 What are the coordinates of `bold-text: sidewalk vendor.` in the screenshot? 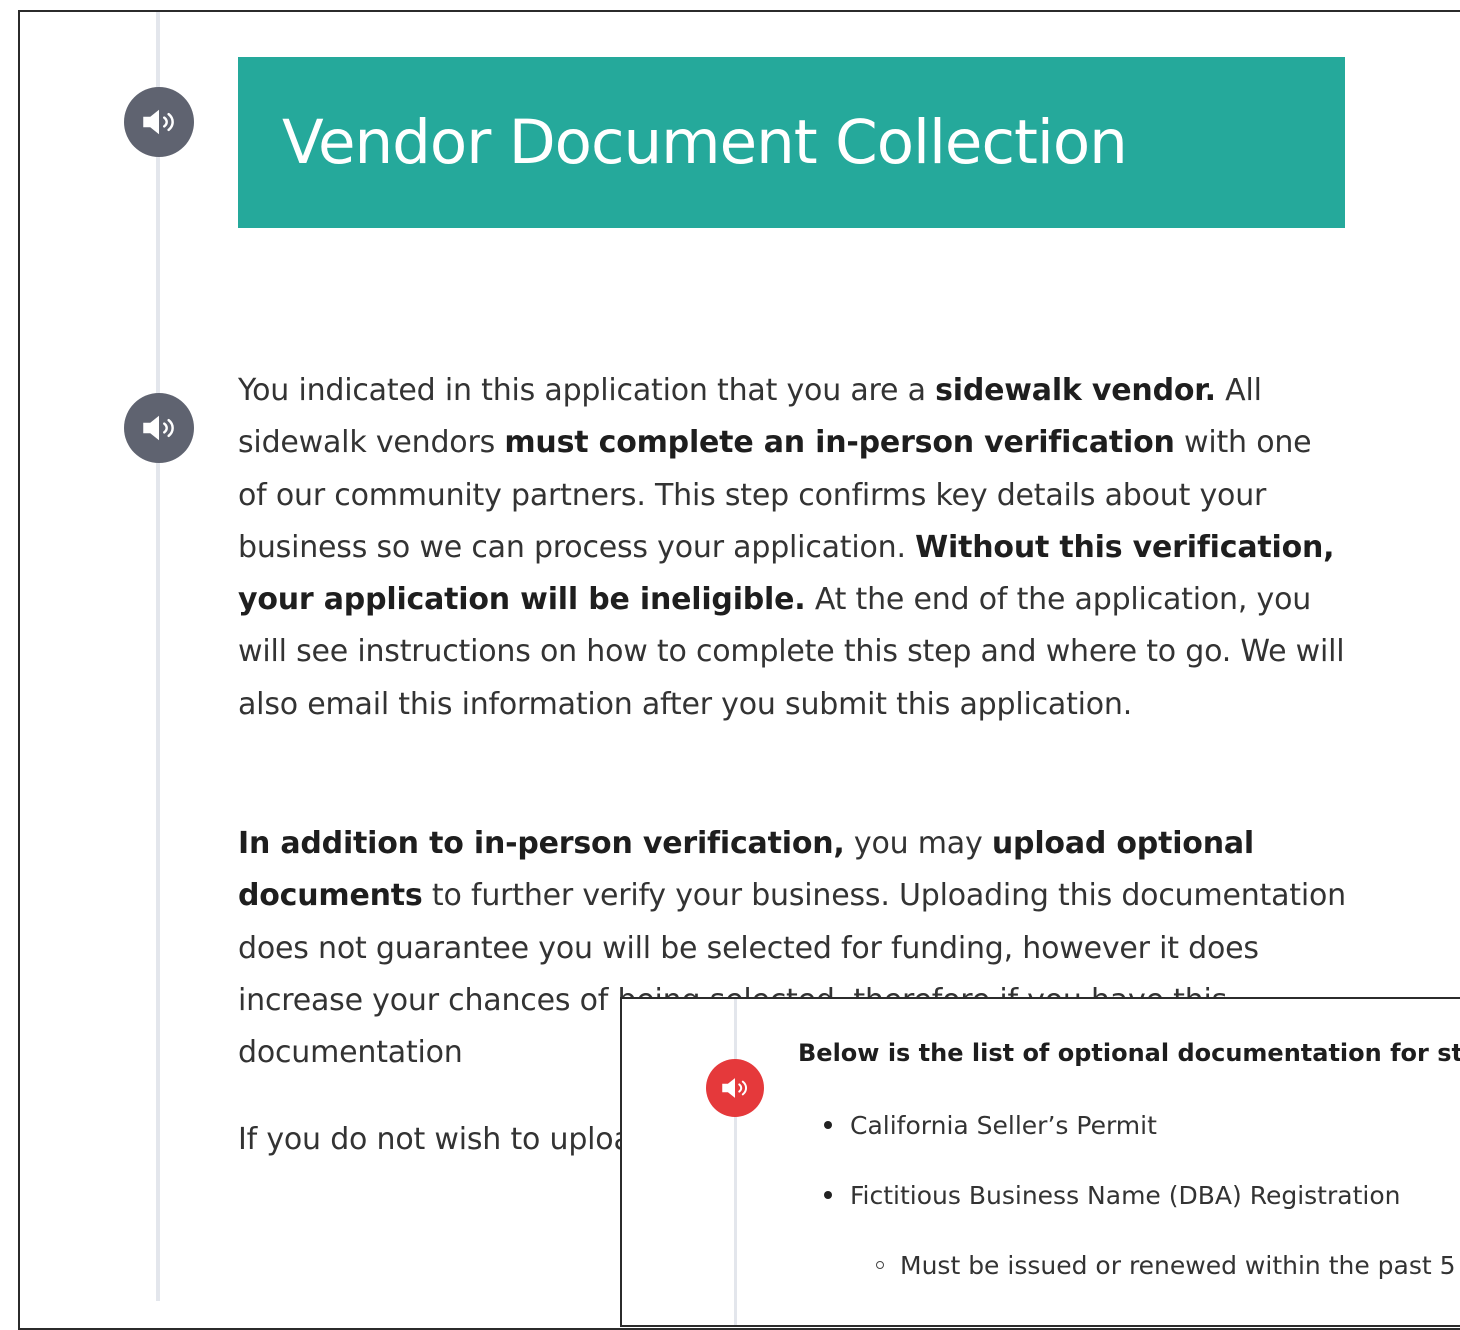 It's located at (1075, 390).